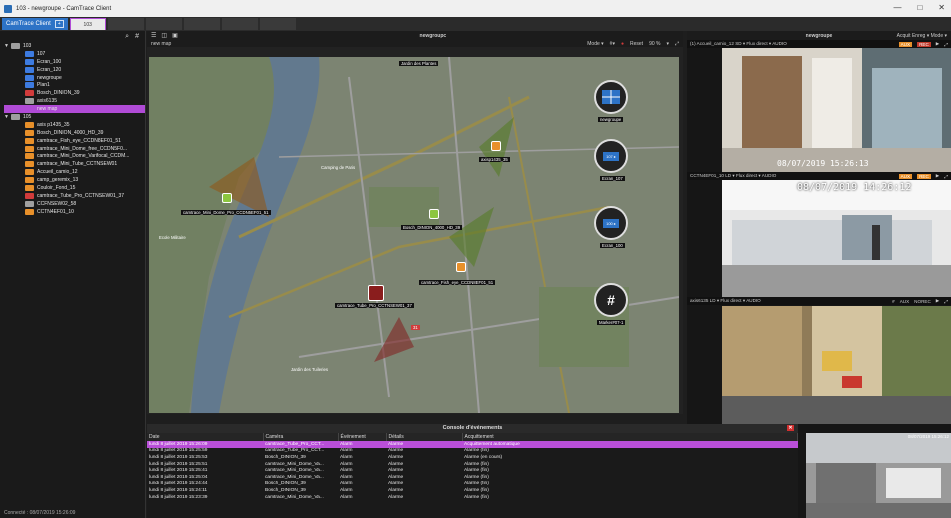 This screenshot has width=951, height=518. Describe the element at coordinates (74, 101) in the screenshot. I see `tree-item: axis6135` at that location.